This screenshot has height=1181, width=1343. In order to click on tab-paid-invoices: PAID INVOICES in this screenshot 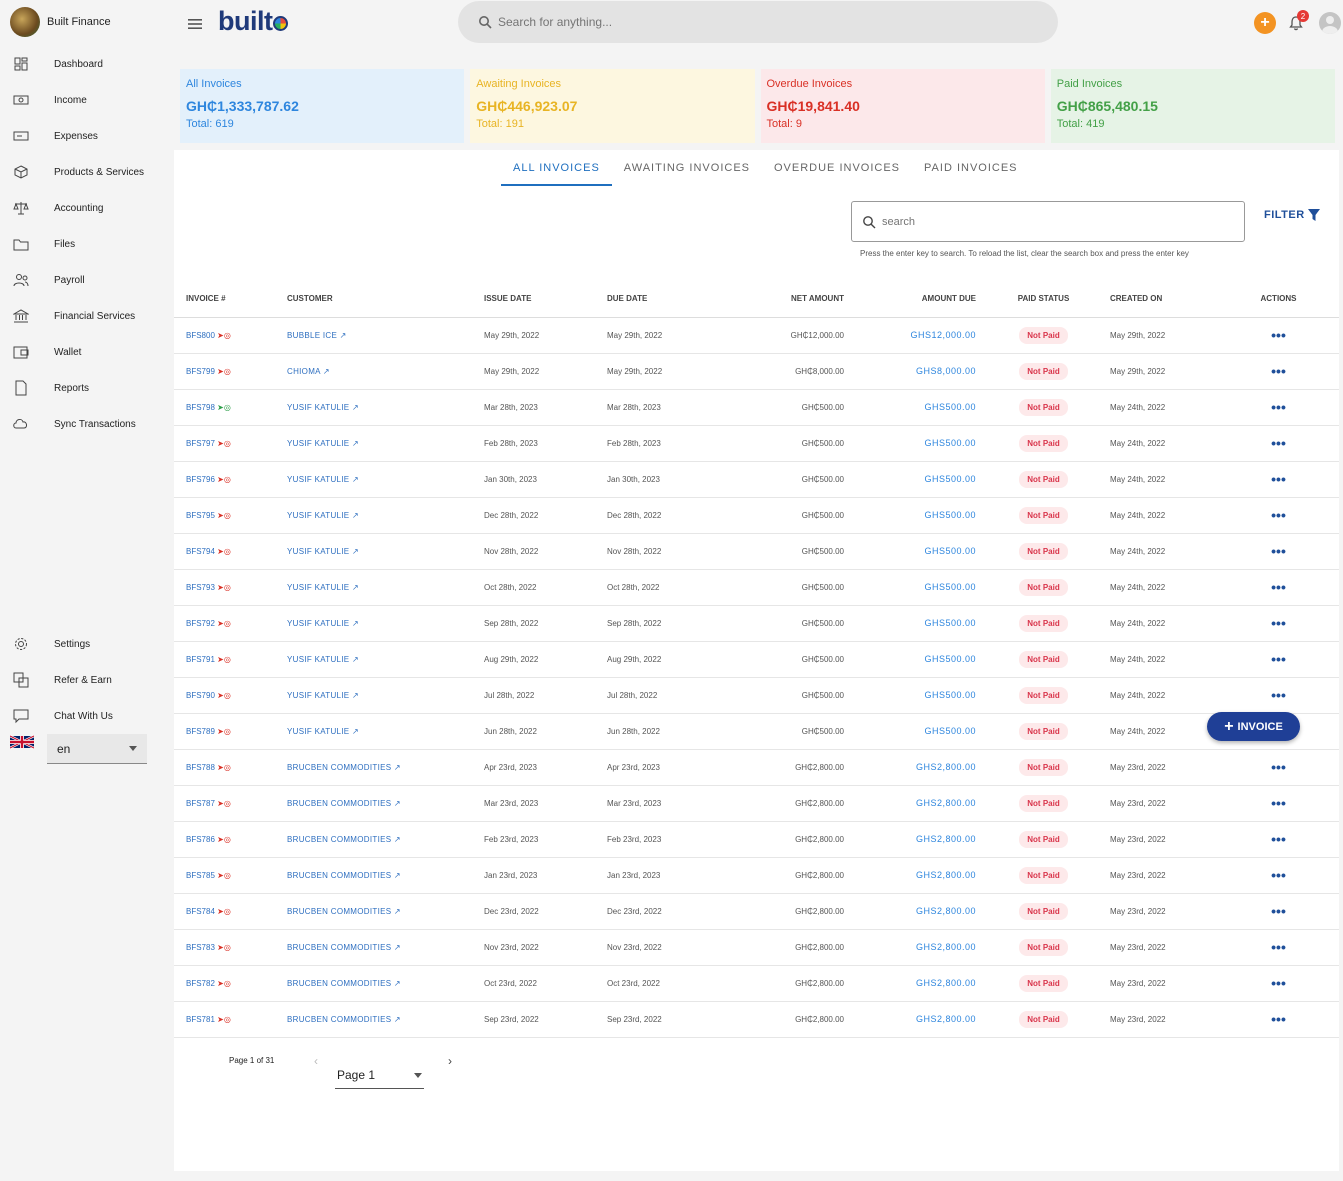, I will do `click(970, 168)`.